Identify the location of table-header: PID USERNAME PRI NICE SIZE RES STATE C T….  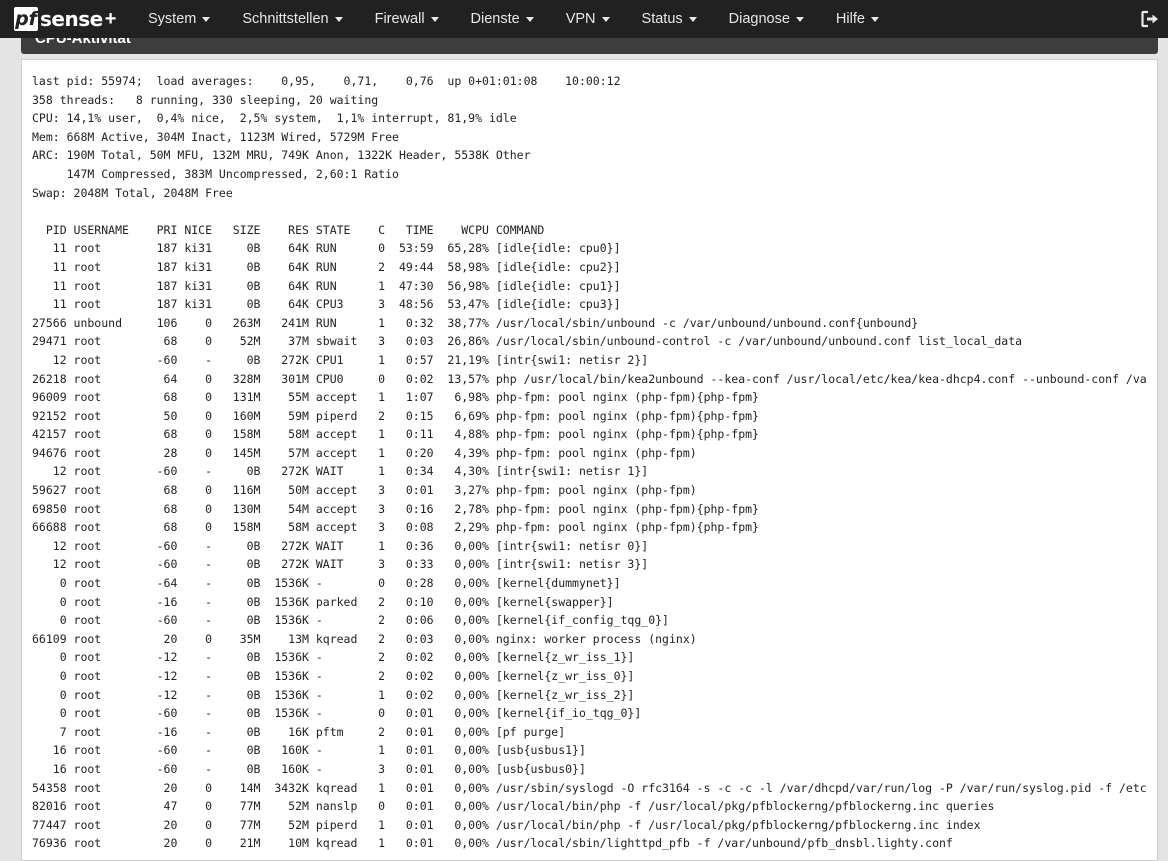
(288, 229).